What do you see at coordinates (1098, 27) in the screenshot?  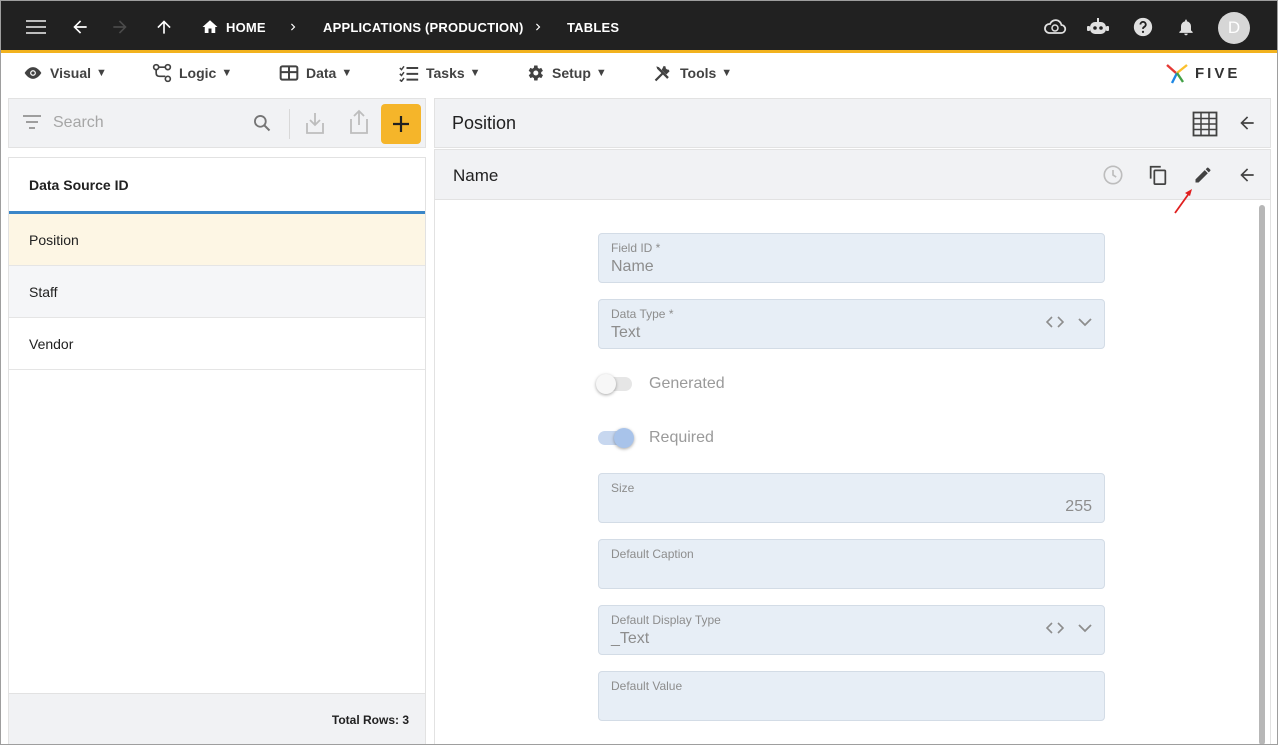 I see `assistant-robot-icon` at bounding box center [1098, 27].